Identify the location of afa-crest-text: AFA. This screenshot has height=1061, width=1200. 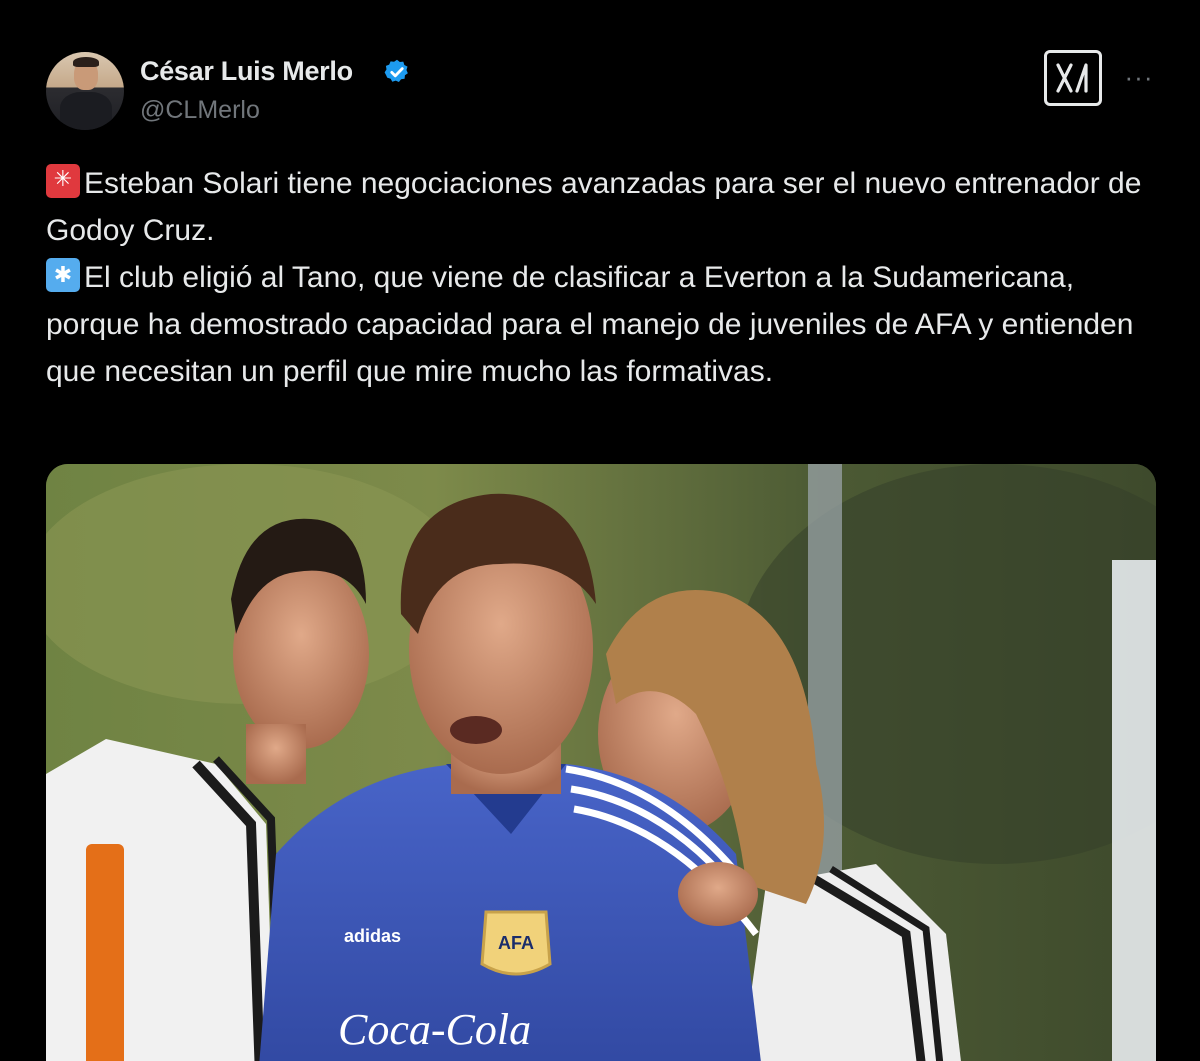
(516, 943).